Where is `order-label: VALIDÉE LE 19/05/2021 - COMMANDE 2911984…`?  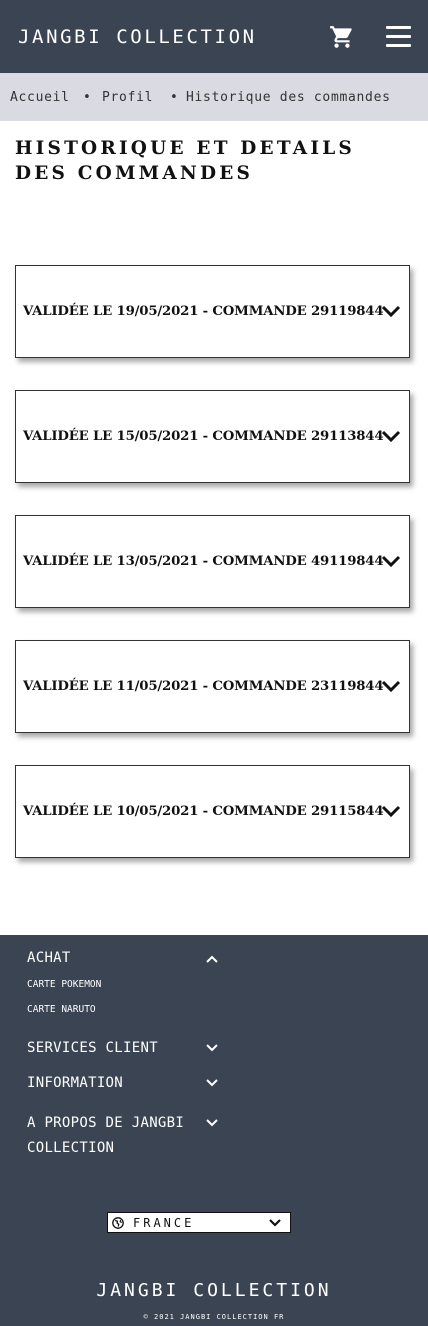
order-label: VALIDÉE LE 19/05/2021 - COMMANDE 2911984… is located at coordinates (203, 311).